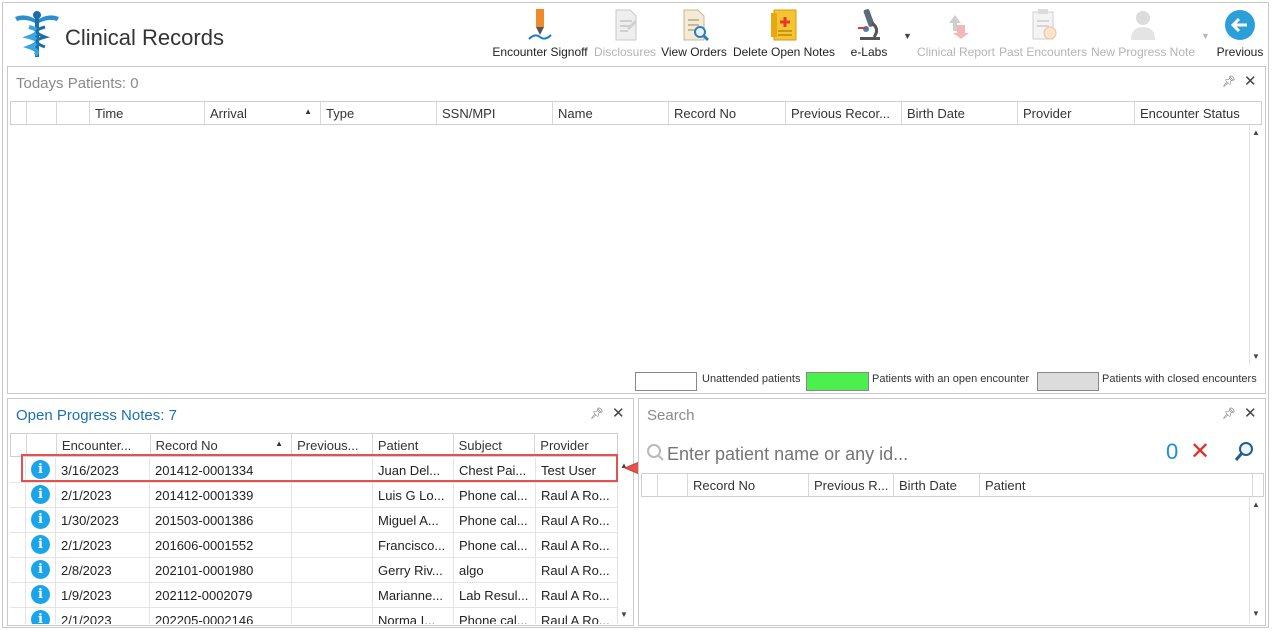 The width and height of the screenshot is (1272, 631). Describe the element at coordinates (147, 113) in the screenshot. I see `column-time: Time` at that location.